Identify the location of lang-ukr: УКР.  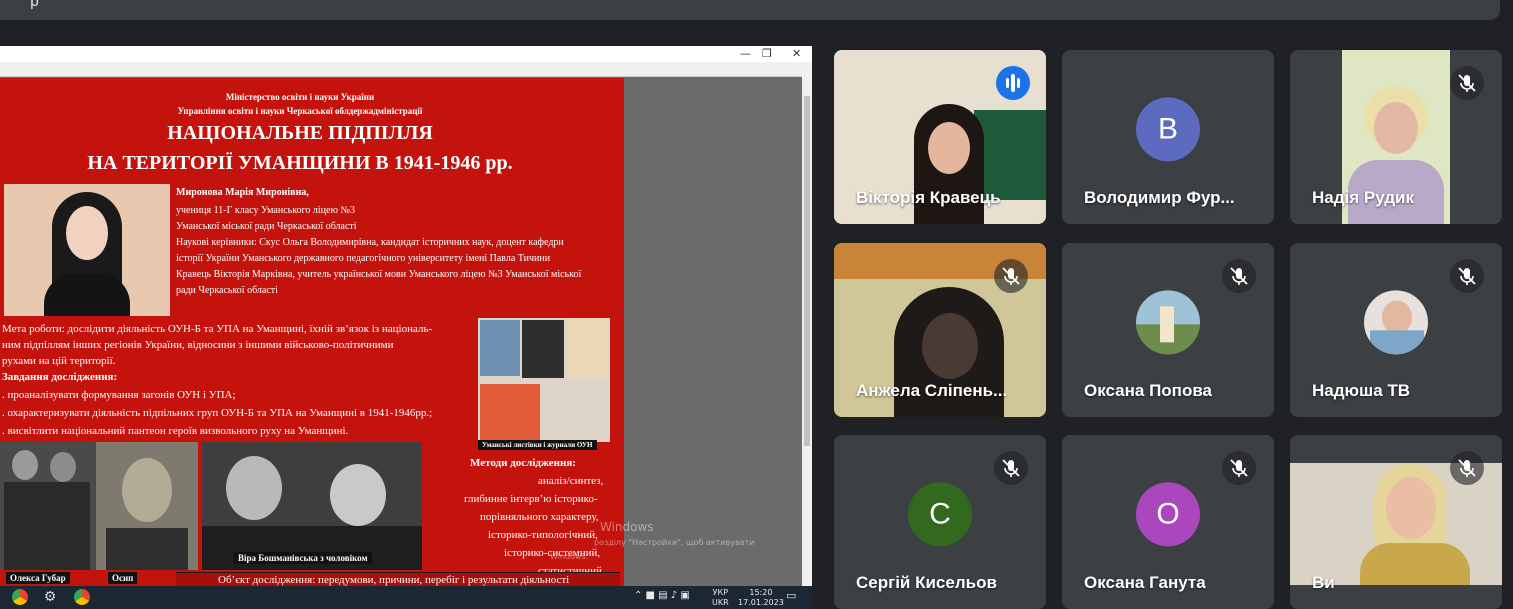
(720, 592).